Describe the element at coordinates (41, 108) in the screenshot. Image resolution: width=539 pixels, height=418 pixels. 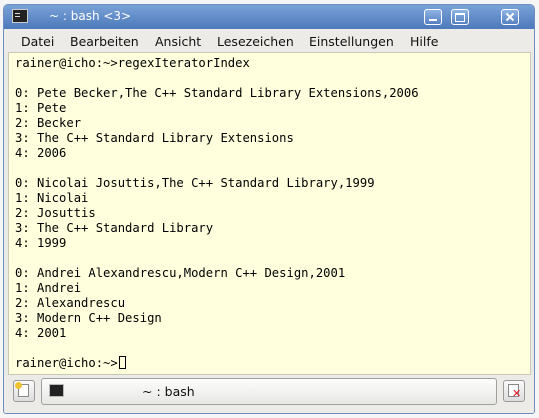
I see `terminal-line: 1: Pete` at that location.